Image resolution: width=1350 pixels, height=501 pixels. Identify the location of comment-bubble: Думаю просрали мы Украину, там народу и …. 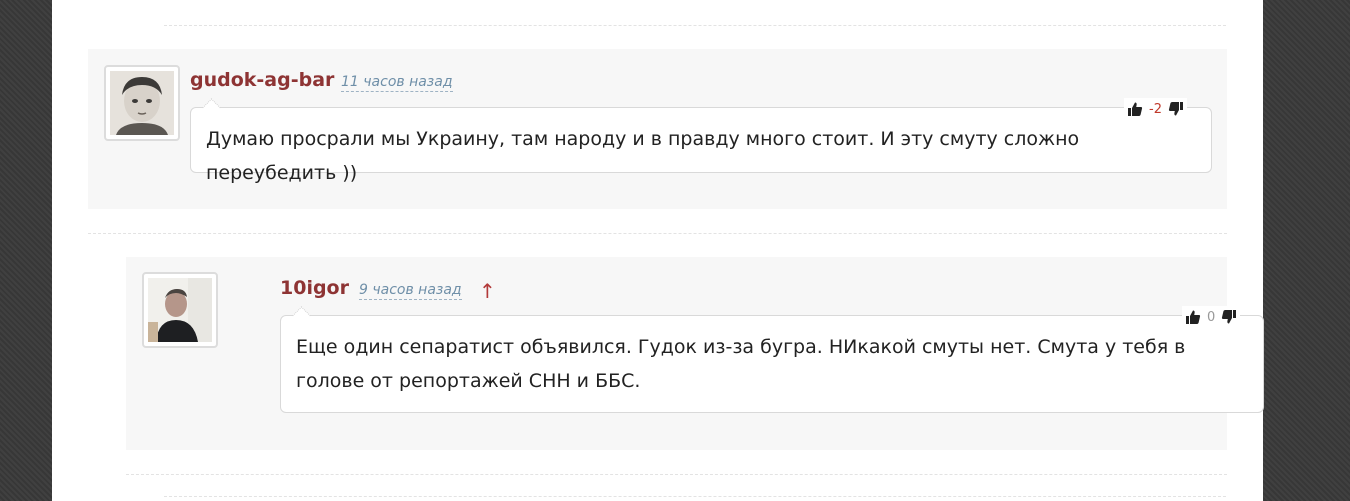
(701, 141).